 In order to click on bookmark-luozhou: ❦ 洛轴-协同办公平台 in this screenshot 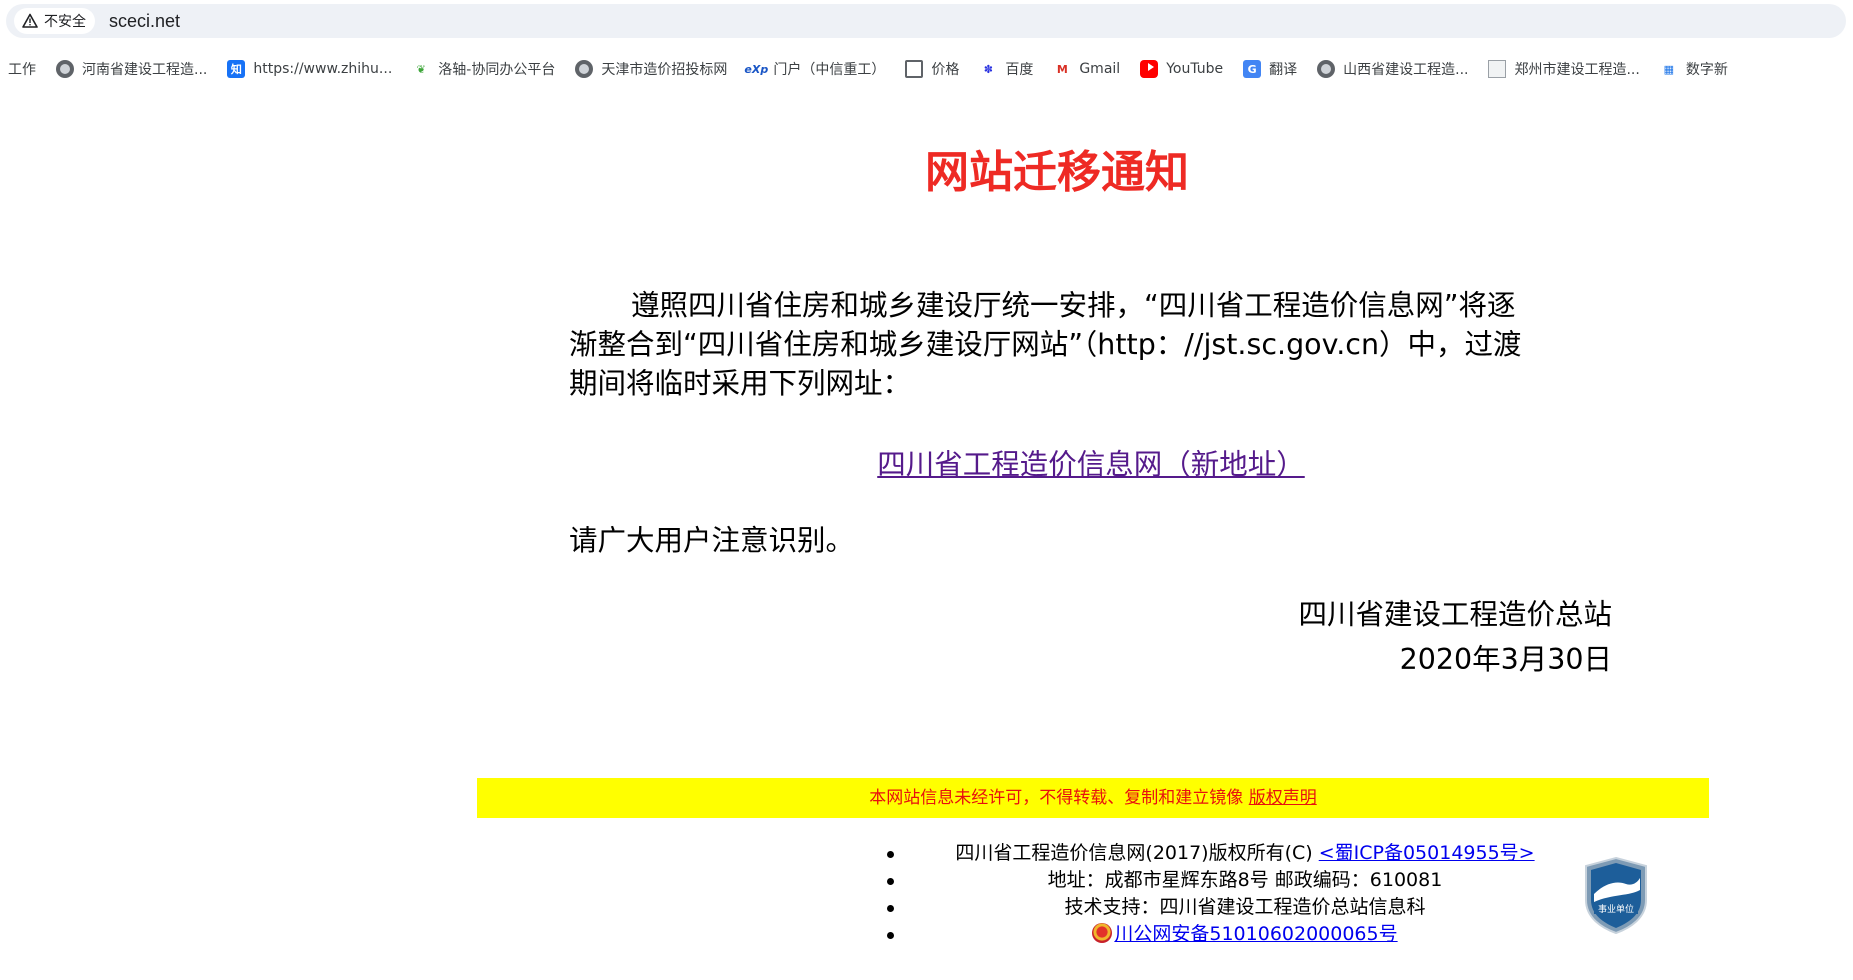, I will do `click(484, 69)`.